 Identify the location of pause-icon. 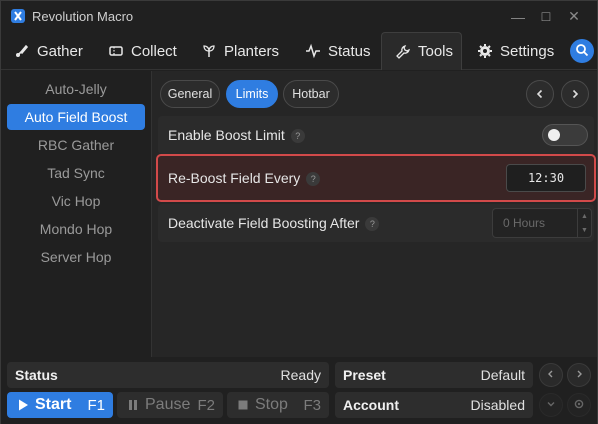
(133, 407).